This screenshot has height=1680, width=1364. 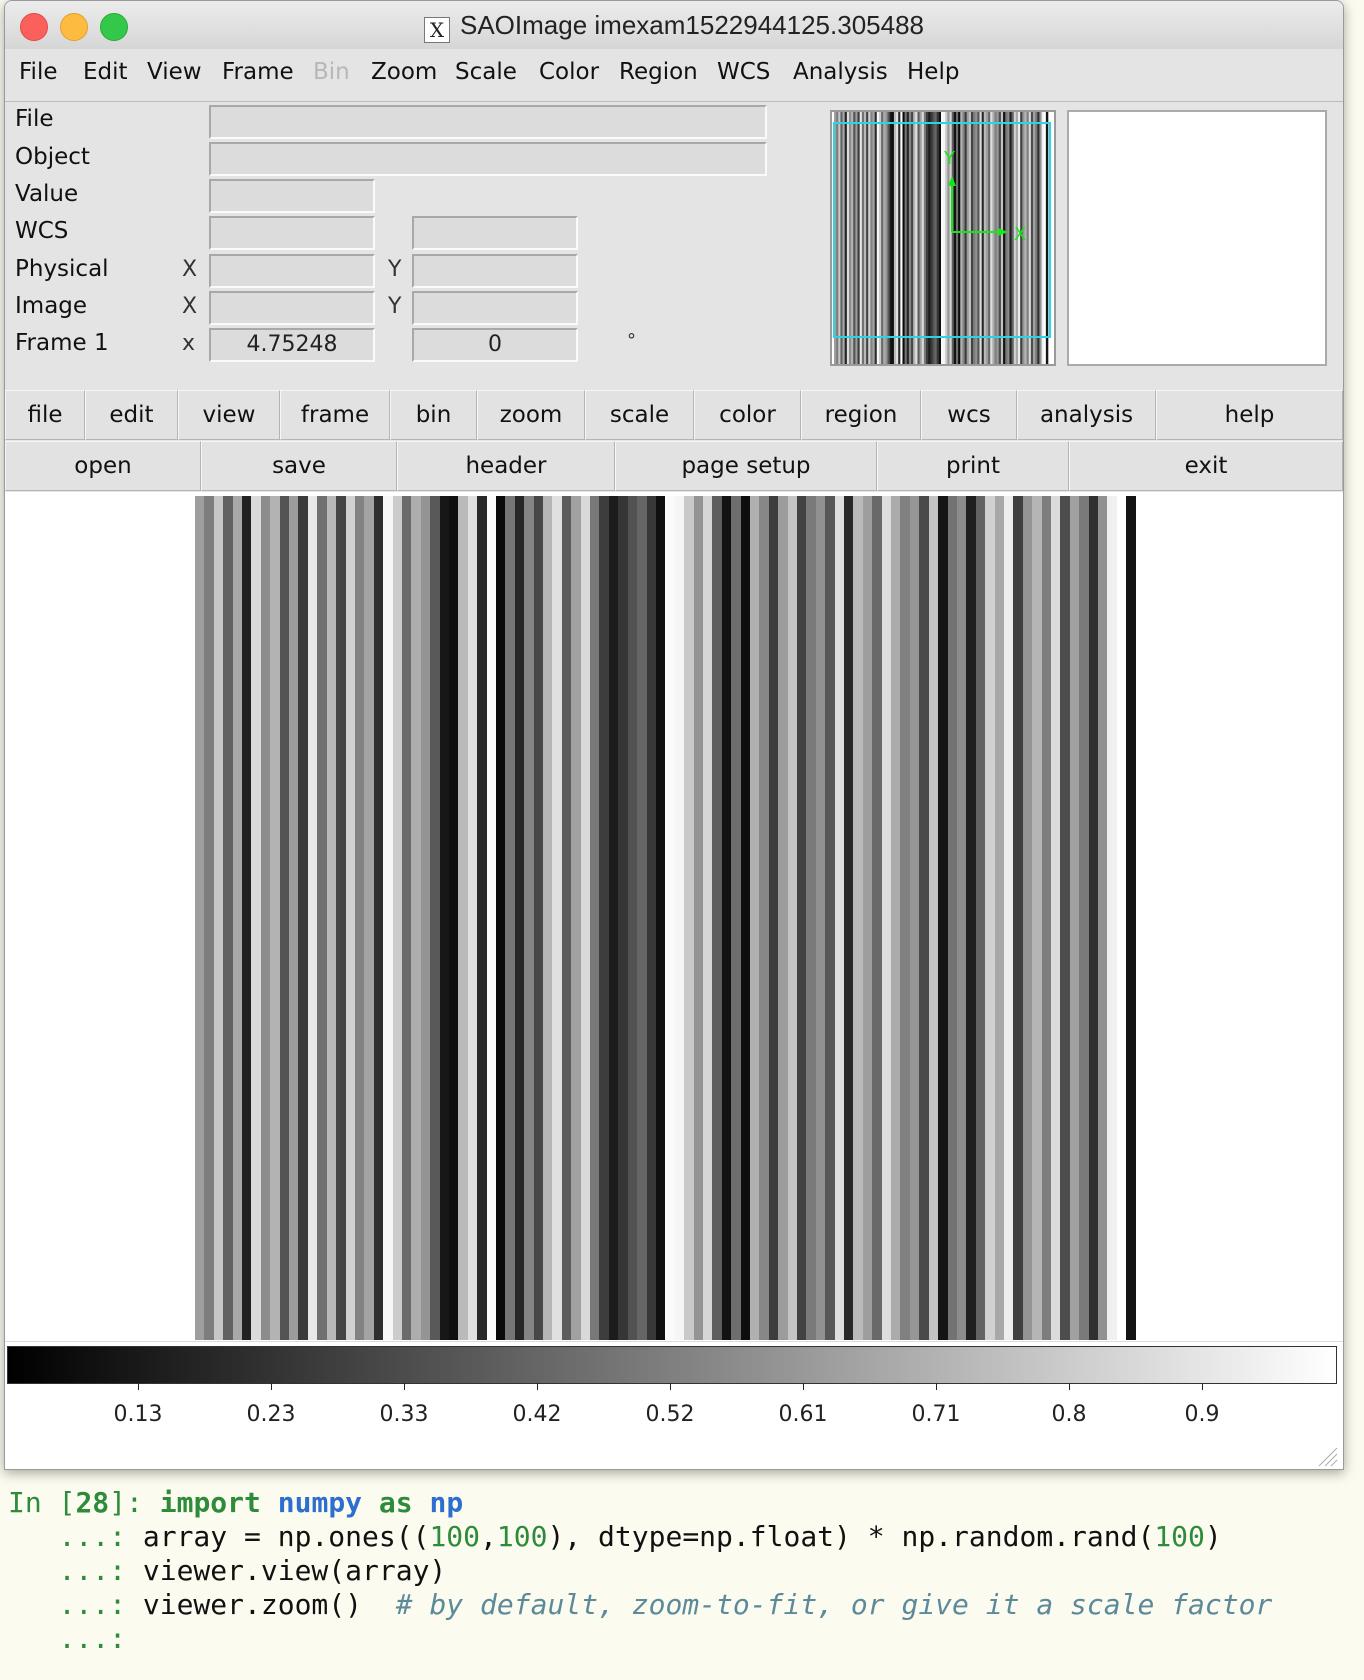 What do you see at coordinates (258, 72) in the screenshot?
I see `menu-frame: Frame` at bounding box center [258, 72].